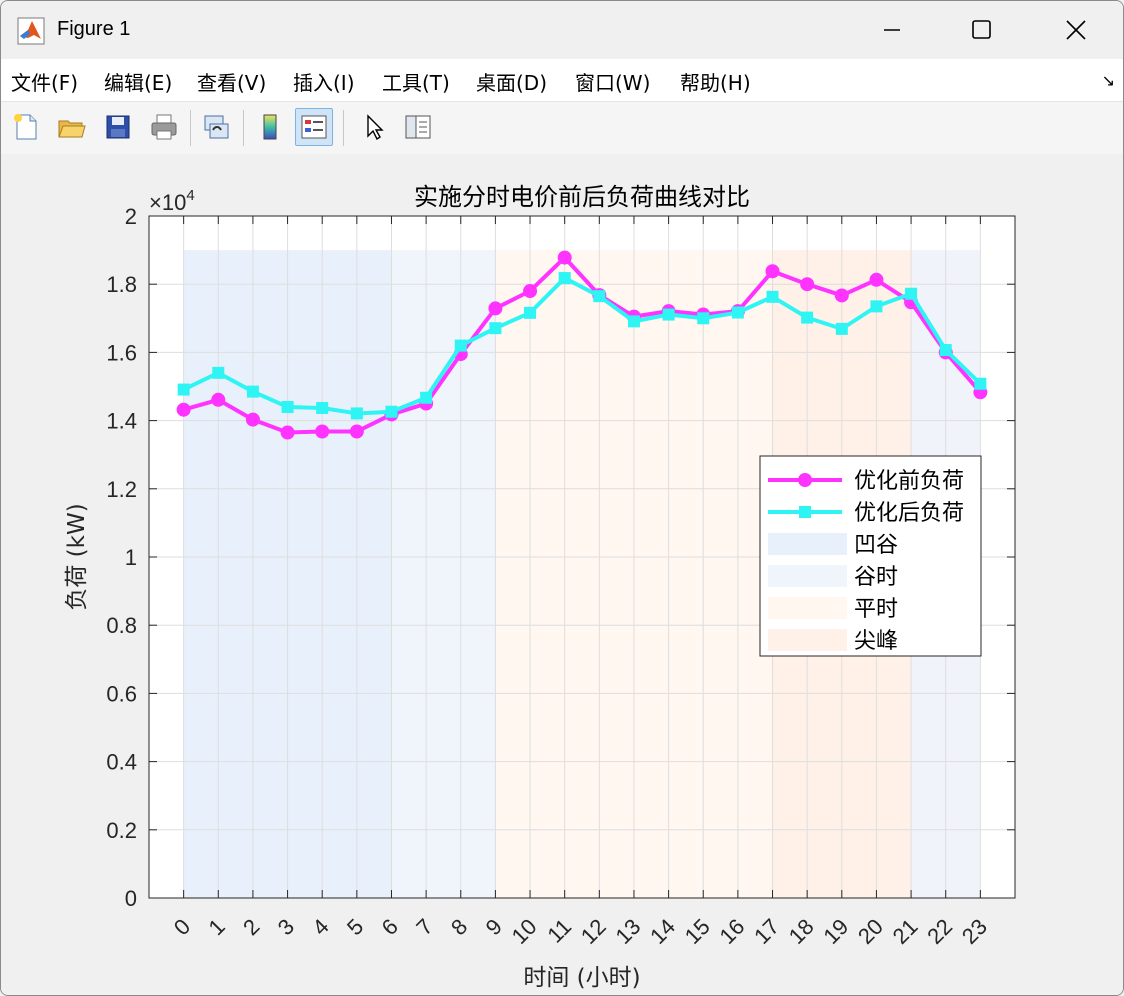  I want to click on x-tick-label: 18, so click(801, 931).